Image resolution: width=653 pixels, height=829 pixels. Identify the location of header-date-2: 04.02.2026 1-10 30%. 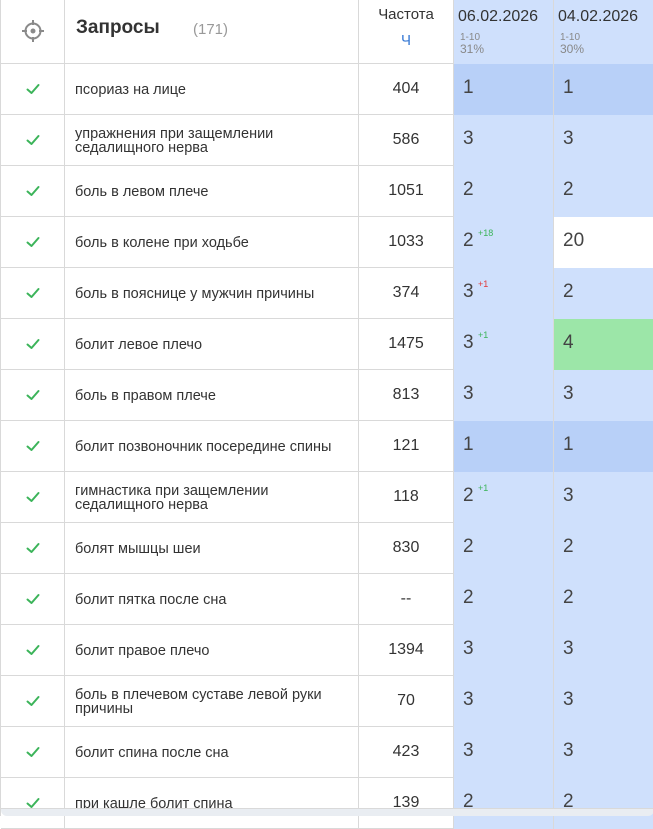
(603, 32).